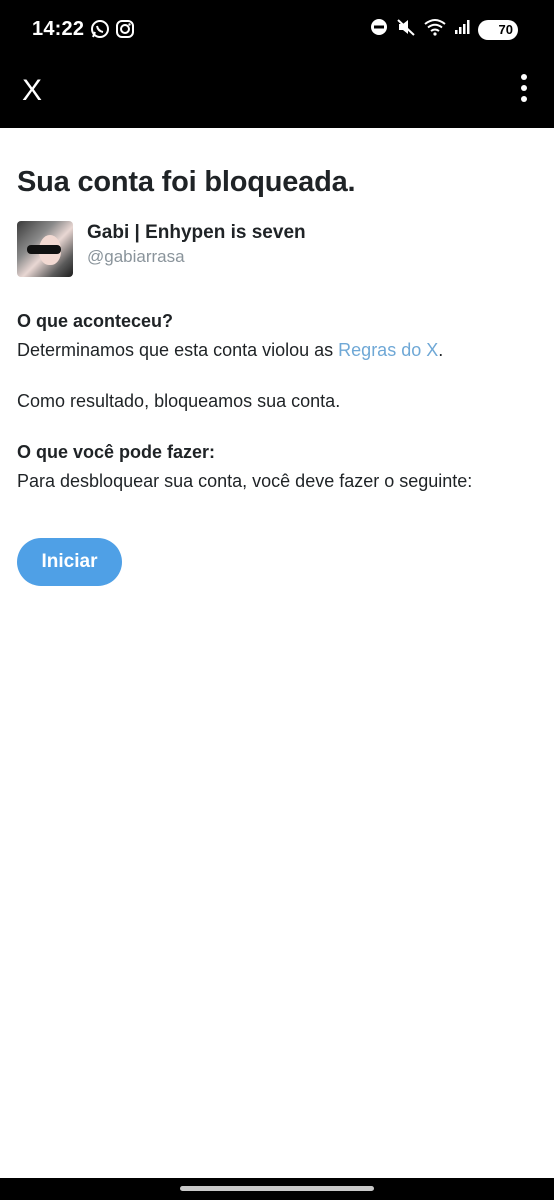 This screenshot has width=554, height=1200. What do you see at coordinates (406, 29) in the screenshot?
I see `mute-icon` at bounding box center [406, 29].